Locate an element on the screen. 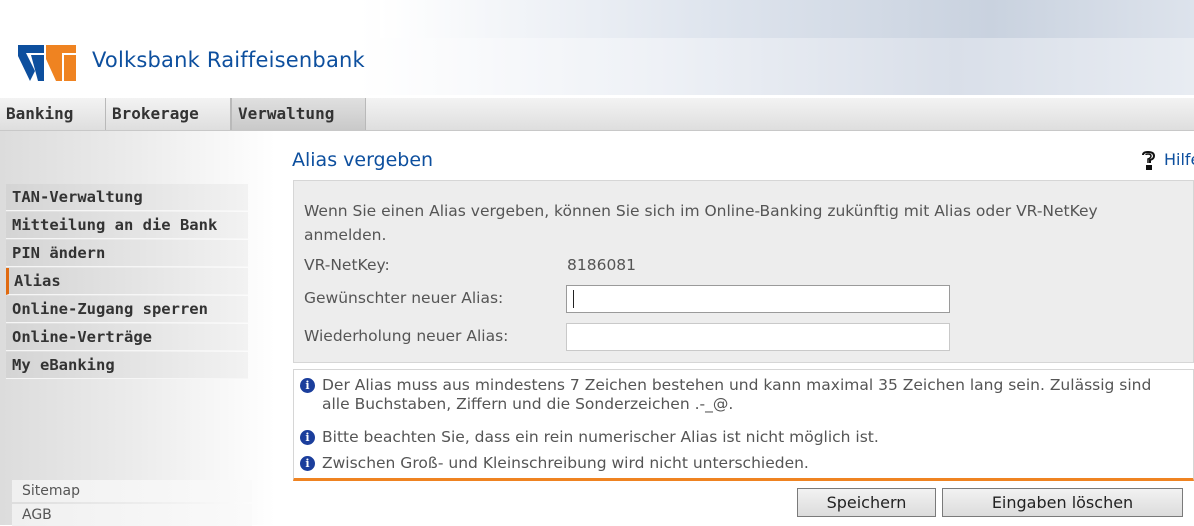  repeat-alias-label: Wiederholung neuer Alias: is located at coordinates (406, 336).